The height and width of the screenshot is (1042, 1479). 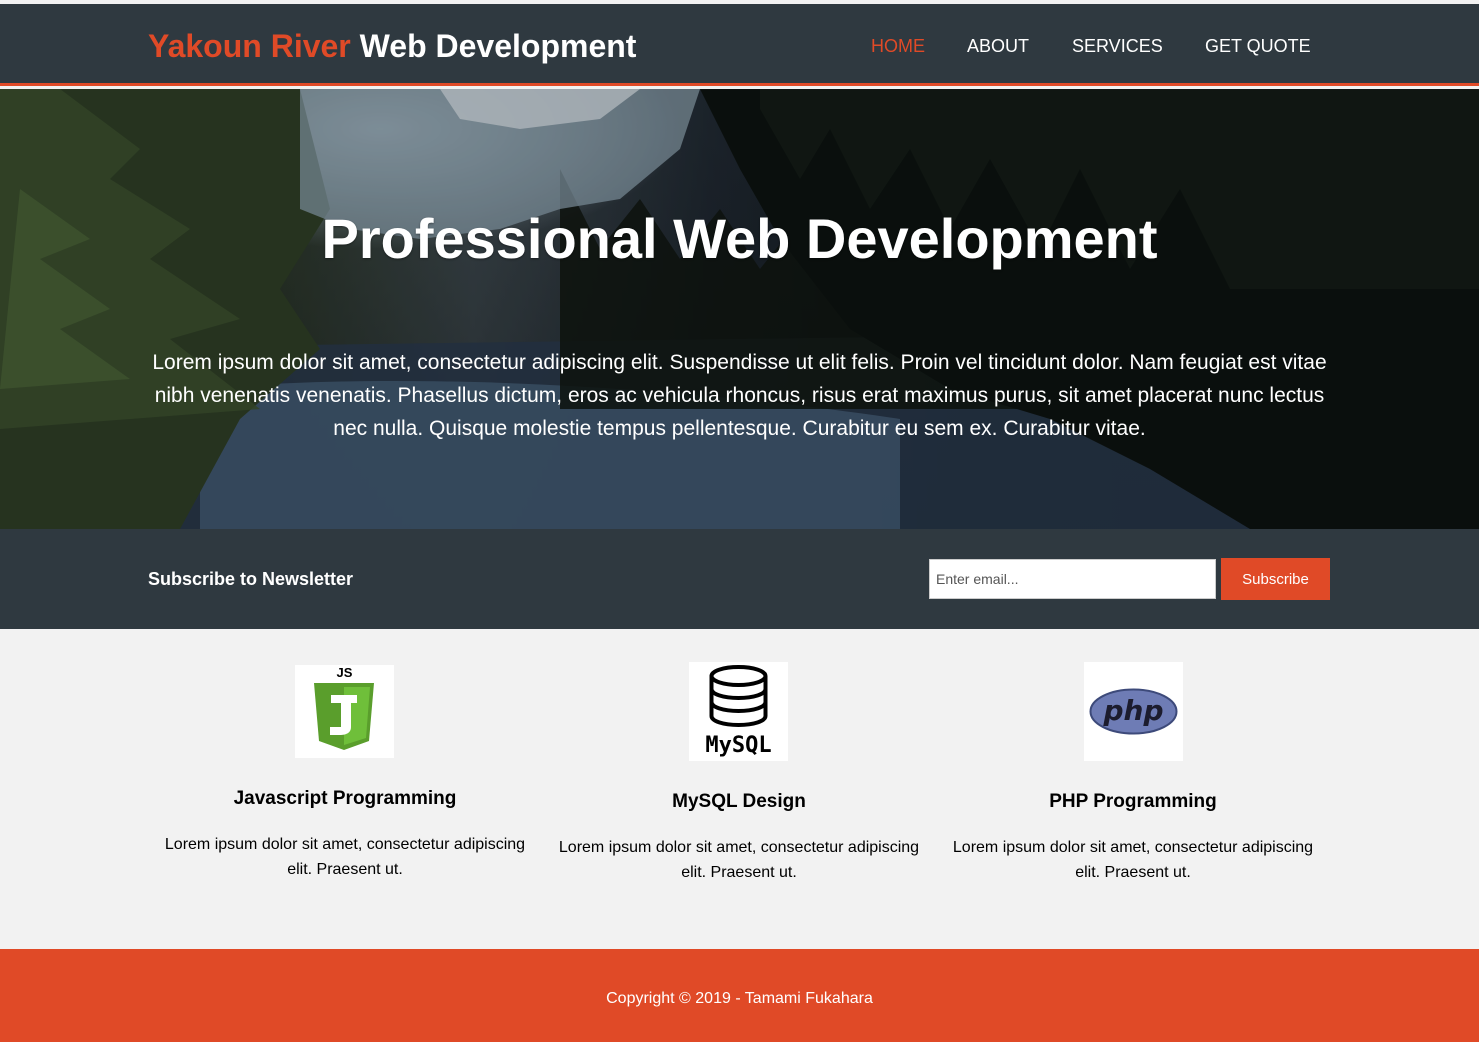 I want to click on site-footer: Copyright © 2019 - Tamami Fukahara, so click(x=739, y=995).